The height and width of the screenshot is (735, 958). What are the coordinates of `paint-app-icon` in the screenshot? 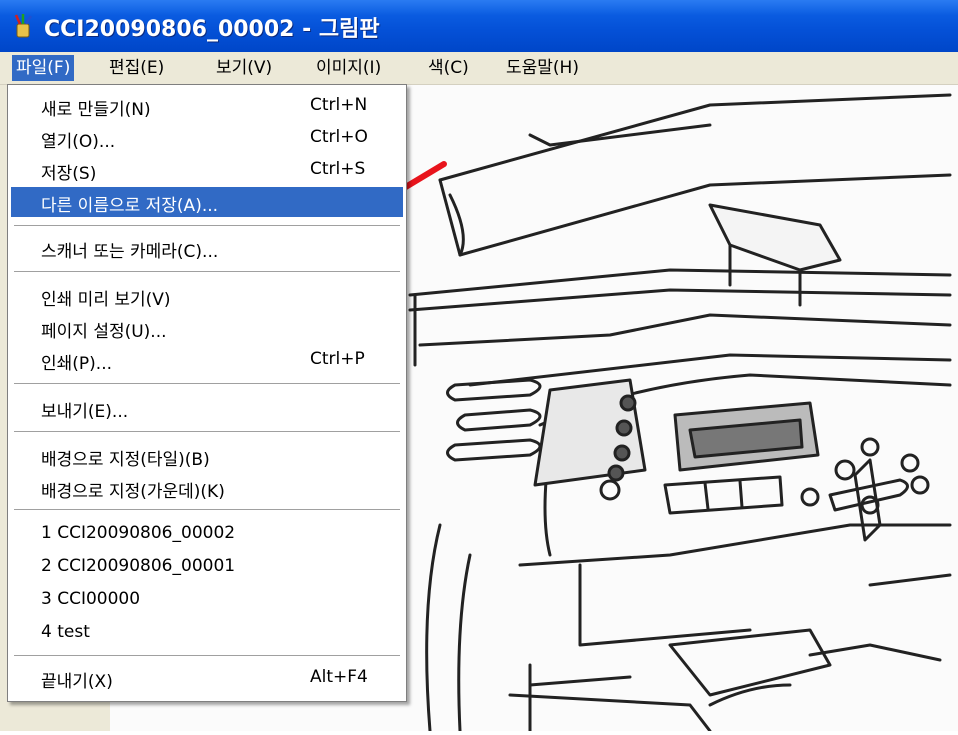 It's located at (23, 26).